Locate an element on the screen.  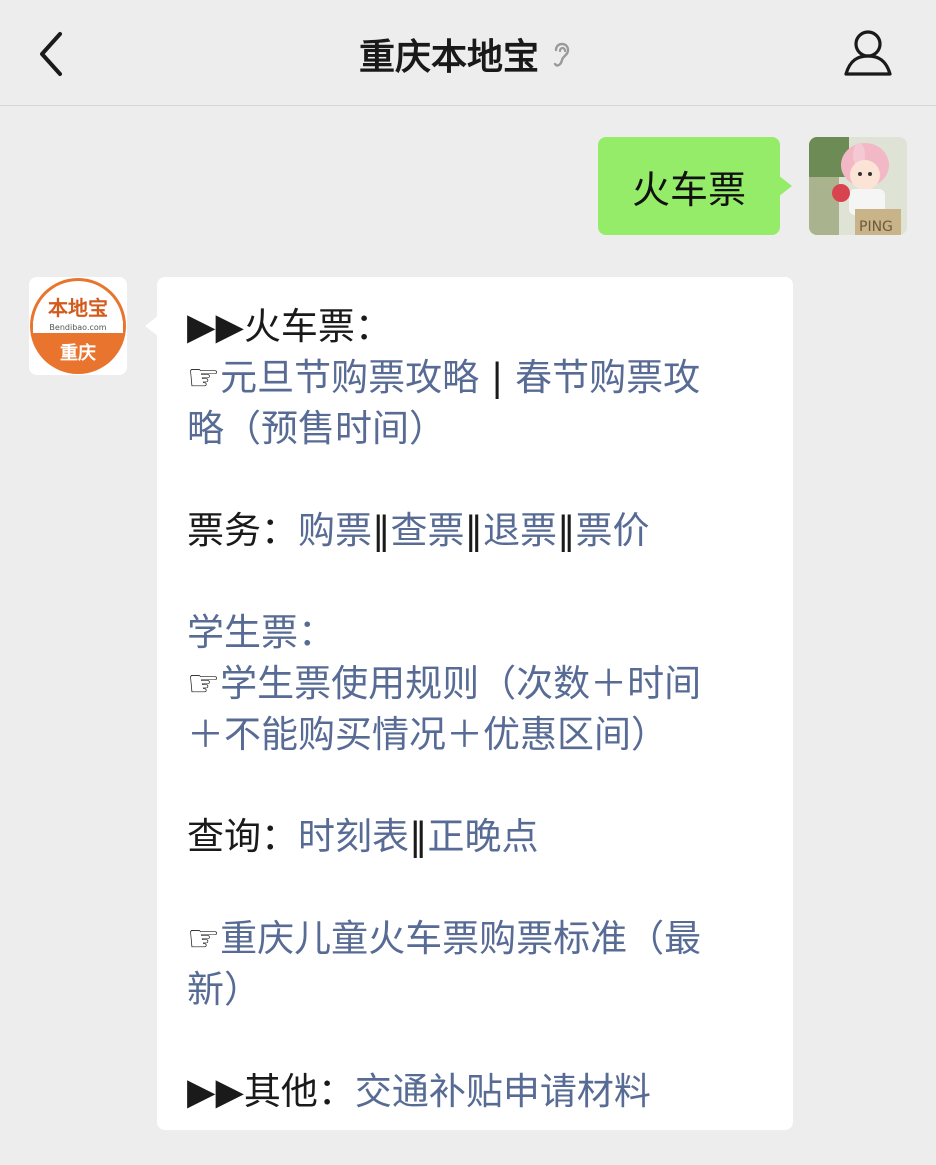
line-other: ▶▶其他：交通补贴申请材料 is located at coordinates (477, 1091).